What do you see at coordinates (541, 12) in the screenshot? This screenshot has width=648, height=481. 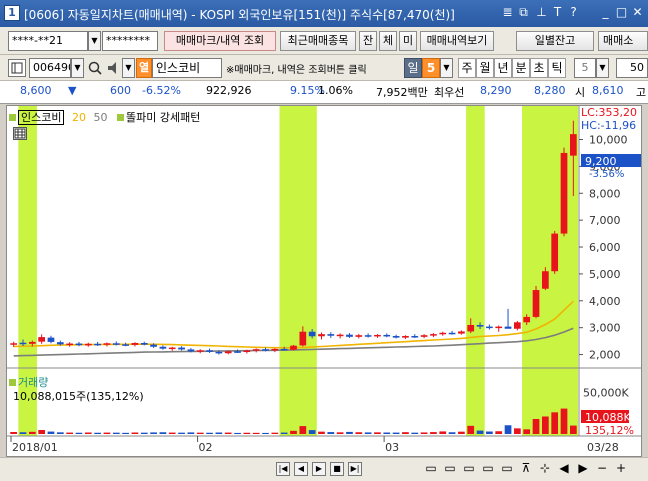 I see `help-pin-icon: ⊥` at bounding box center [541, 12].